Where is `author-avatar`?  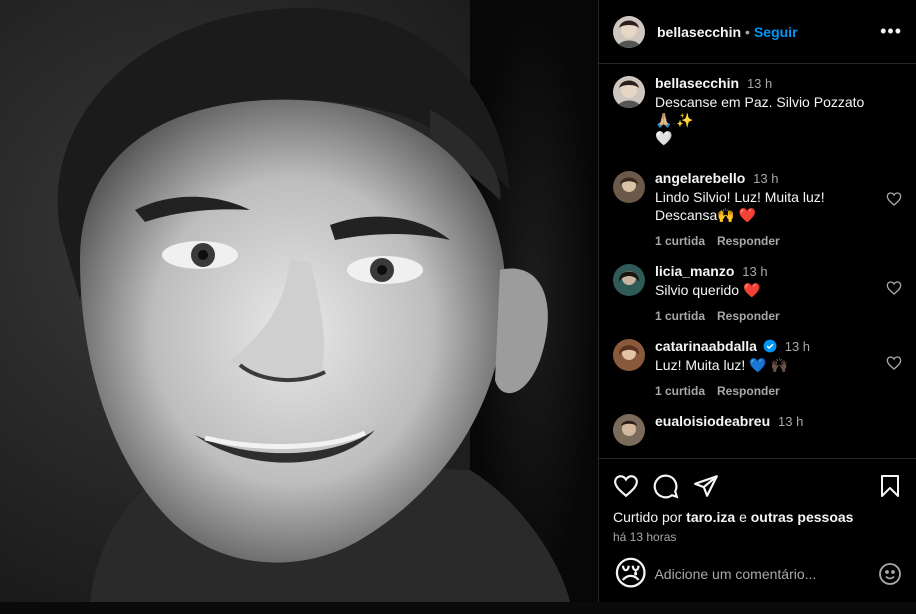
author-avatar is located at coordinates (629, 31).